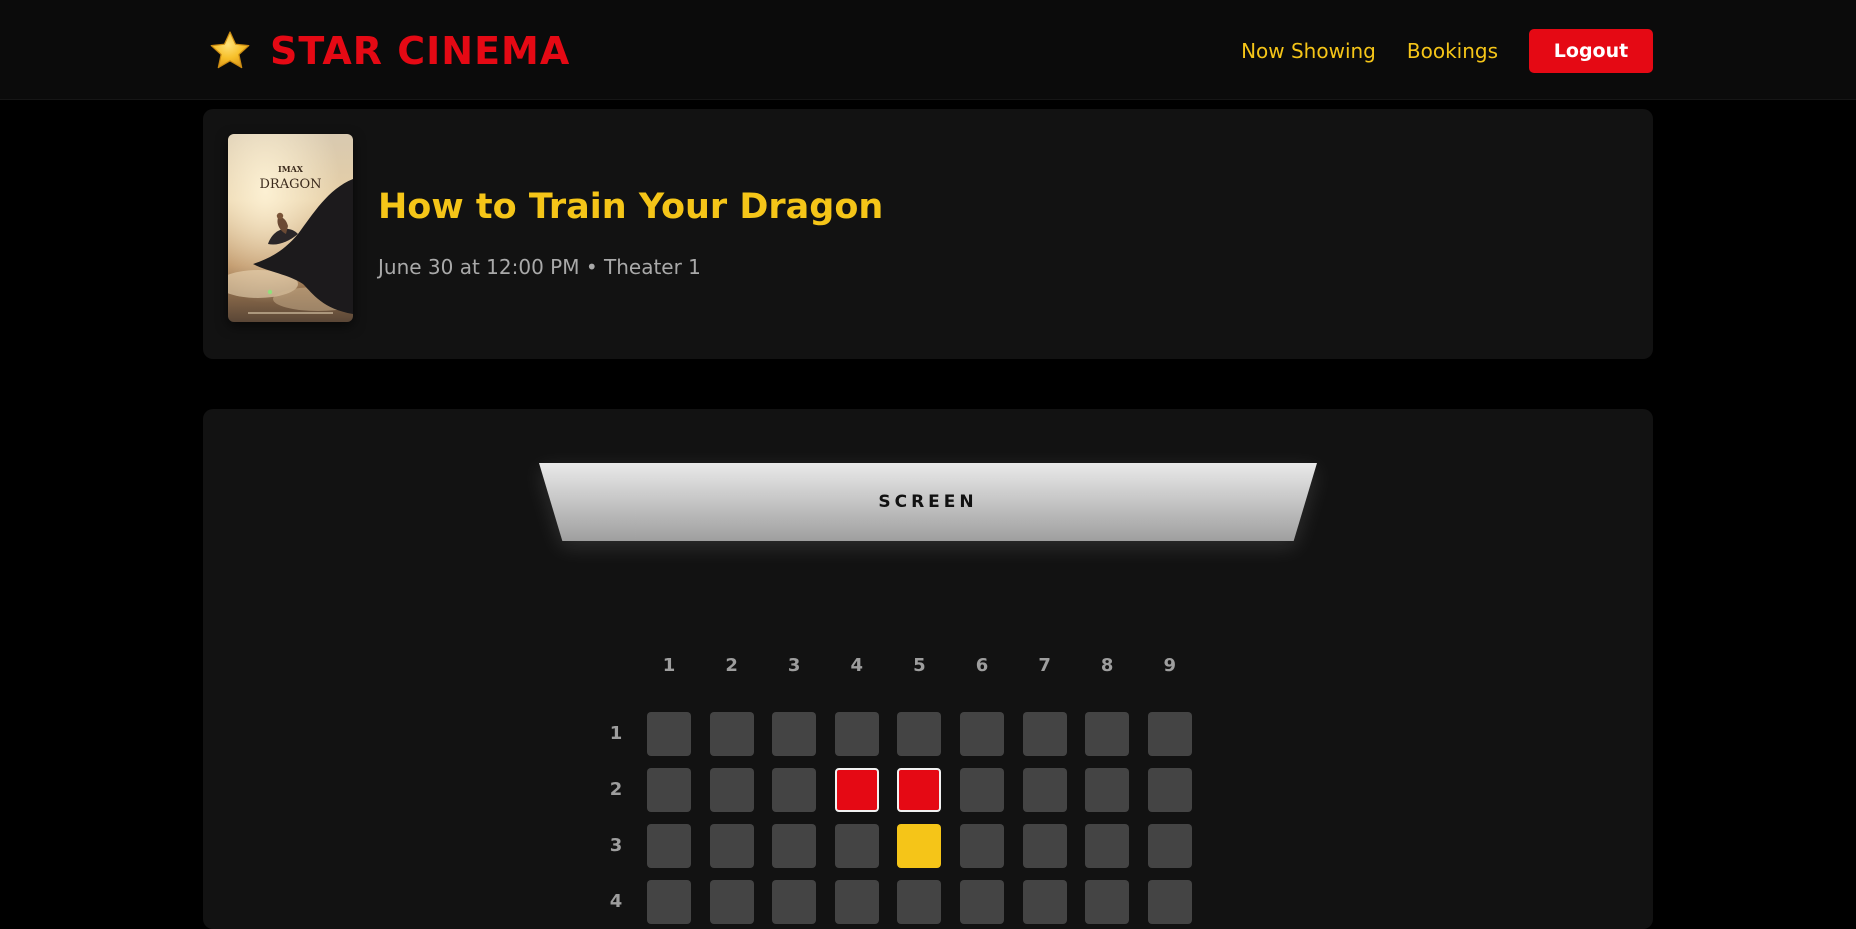  I want to click on nav-link-now-showing: Now Showing, so click(1308, 51).